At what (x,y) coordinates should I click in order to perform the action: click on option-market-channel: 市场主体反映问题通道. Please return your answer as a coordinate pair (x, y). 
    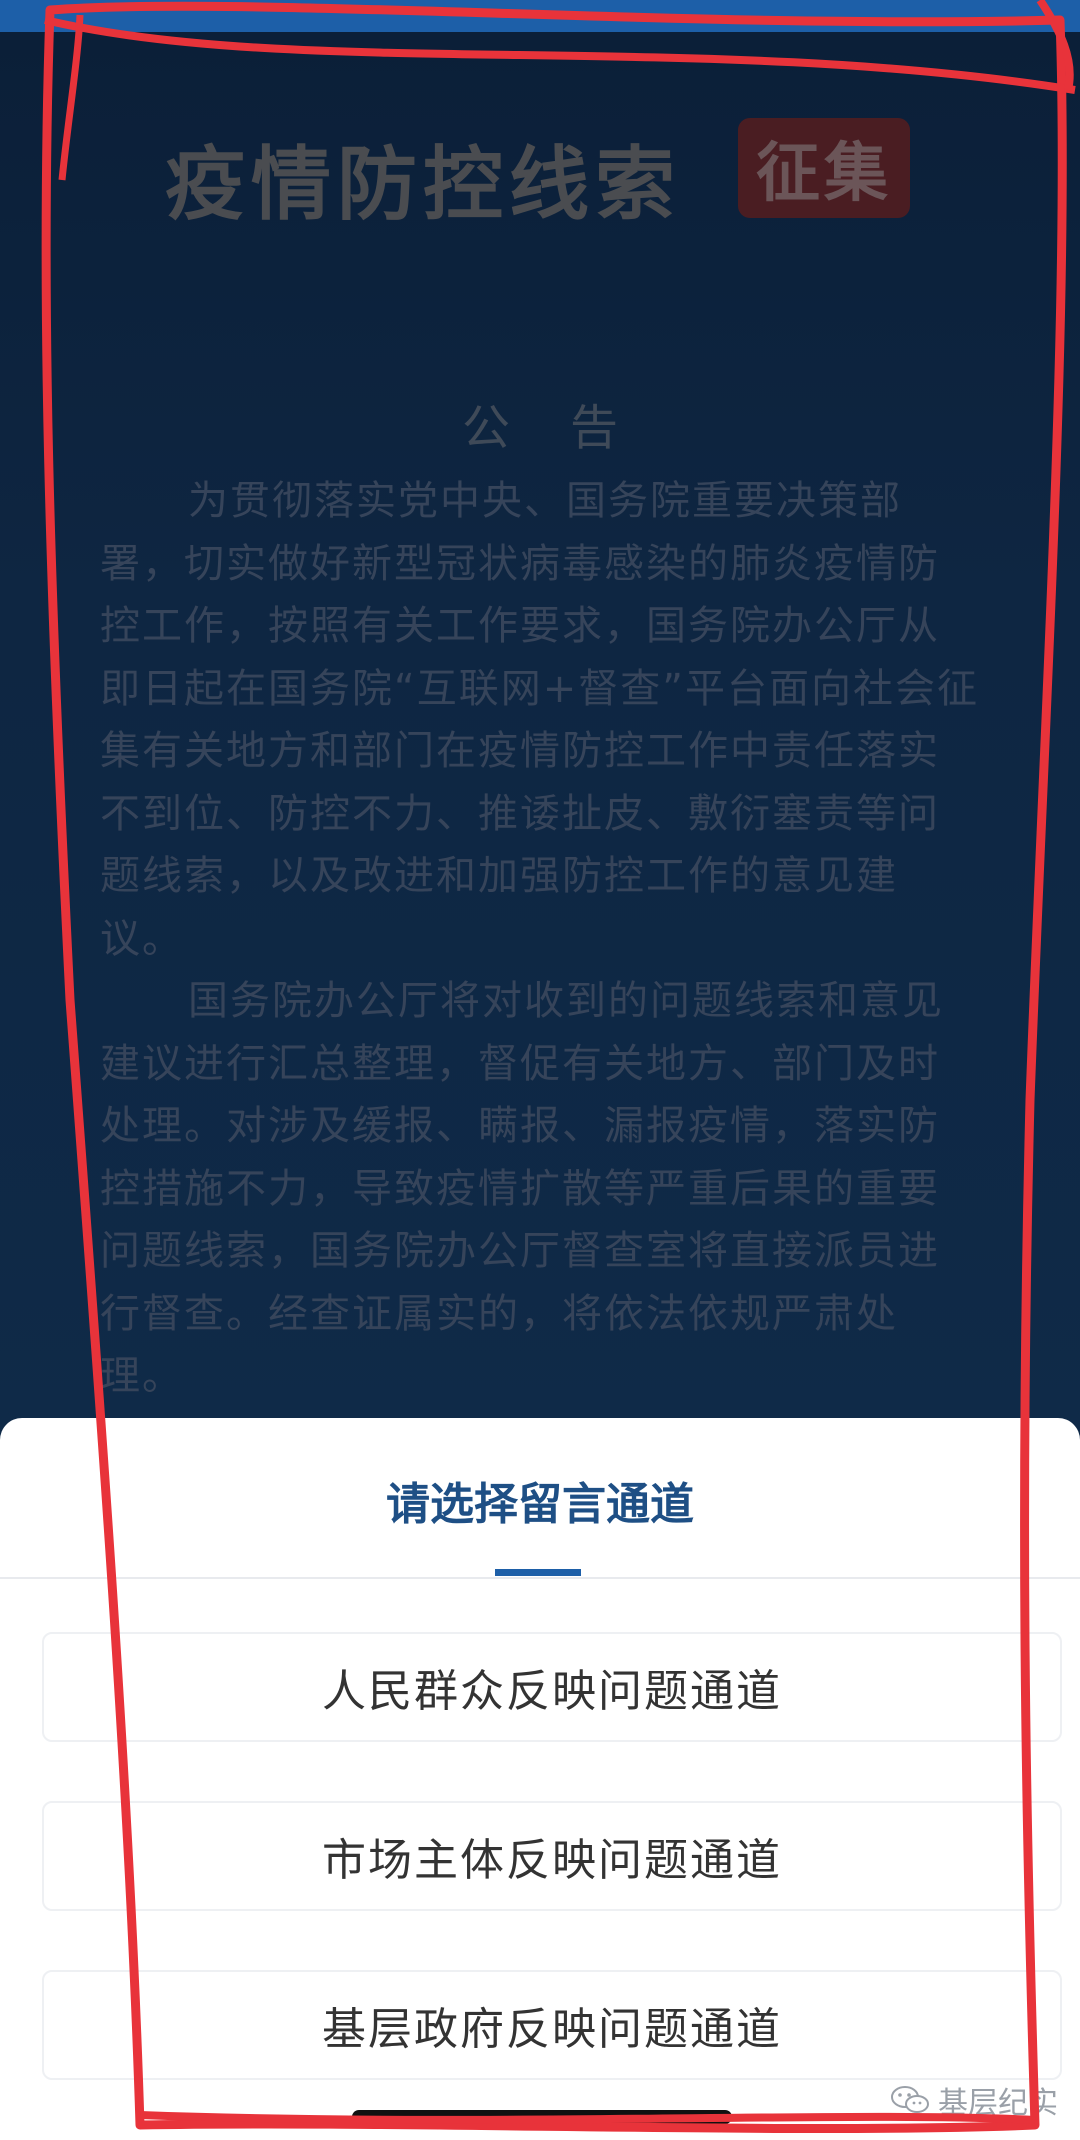
    Looking at the image, I should click on (552, 1856).